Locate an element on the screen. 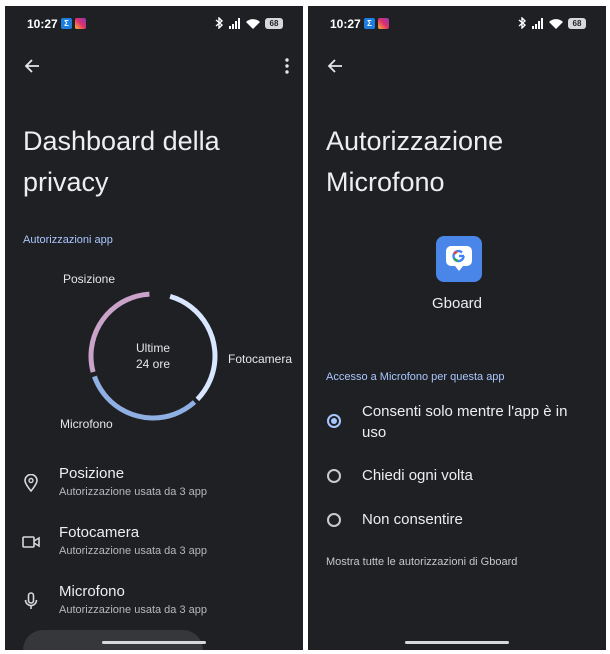 This screenshot has height=654, width=610. donut-label-fotocamera: Fotocamera is located at coordinates (260, 359).